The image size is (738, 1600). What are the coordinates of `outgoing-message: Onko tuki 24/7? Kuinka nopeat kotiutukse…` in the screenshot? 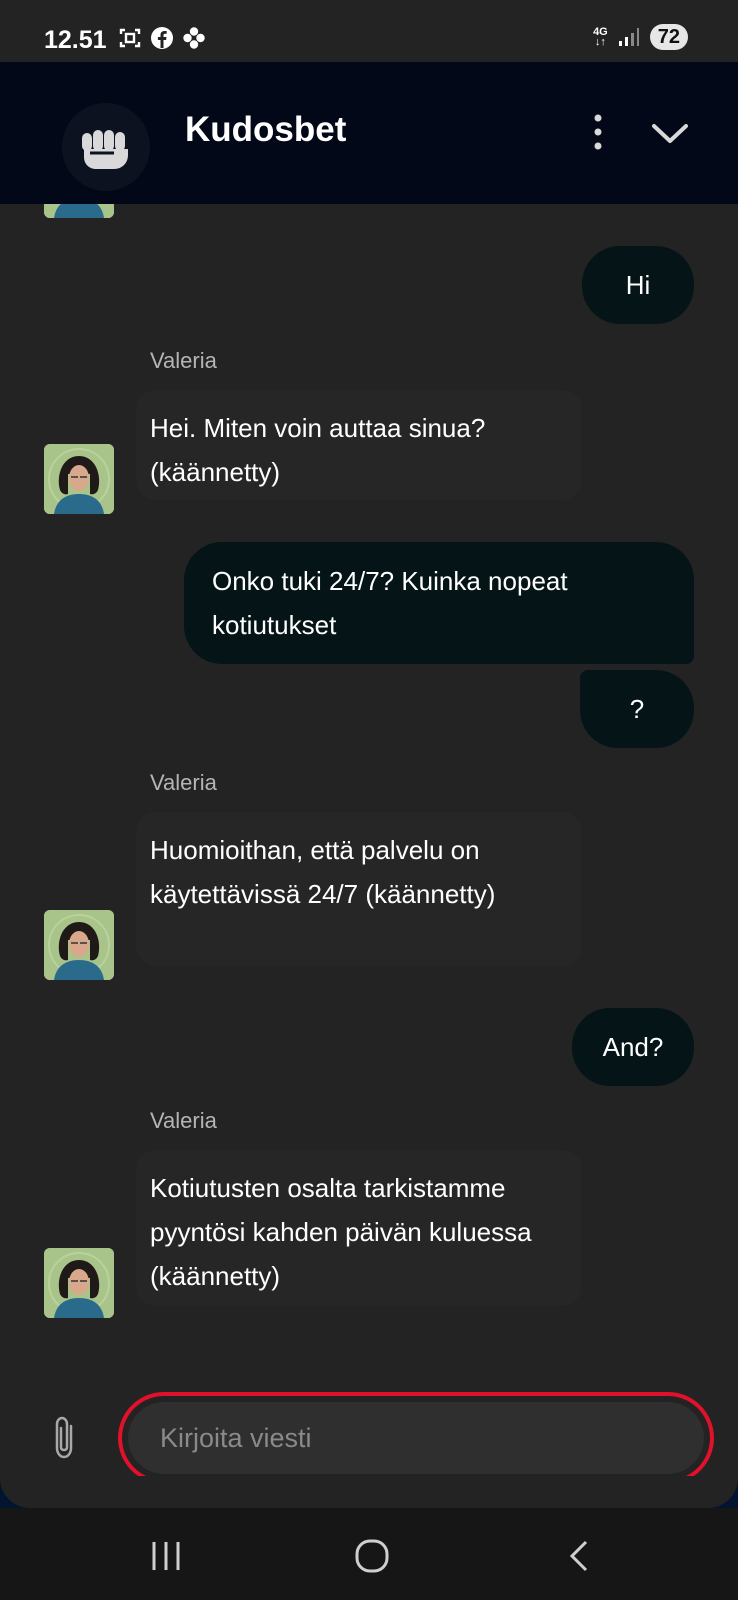 It's located at (439, 603).